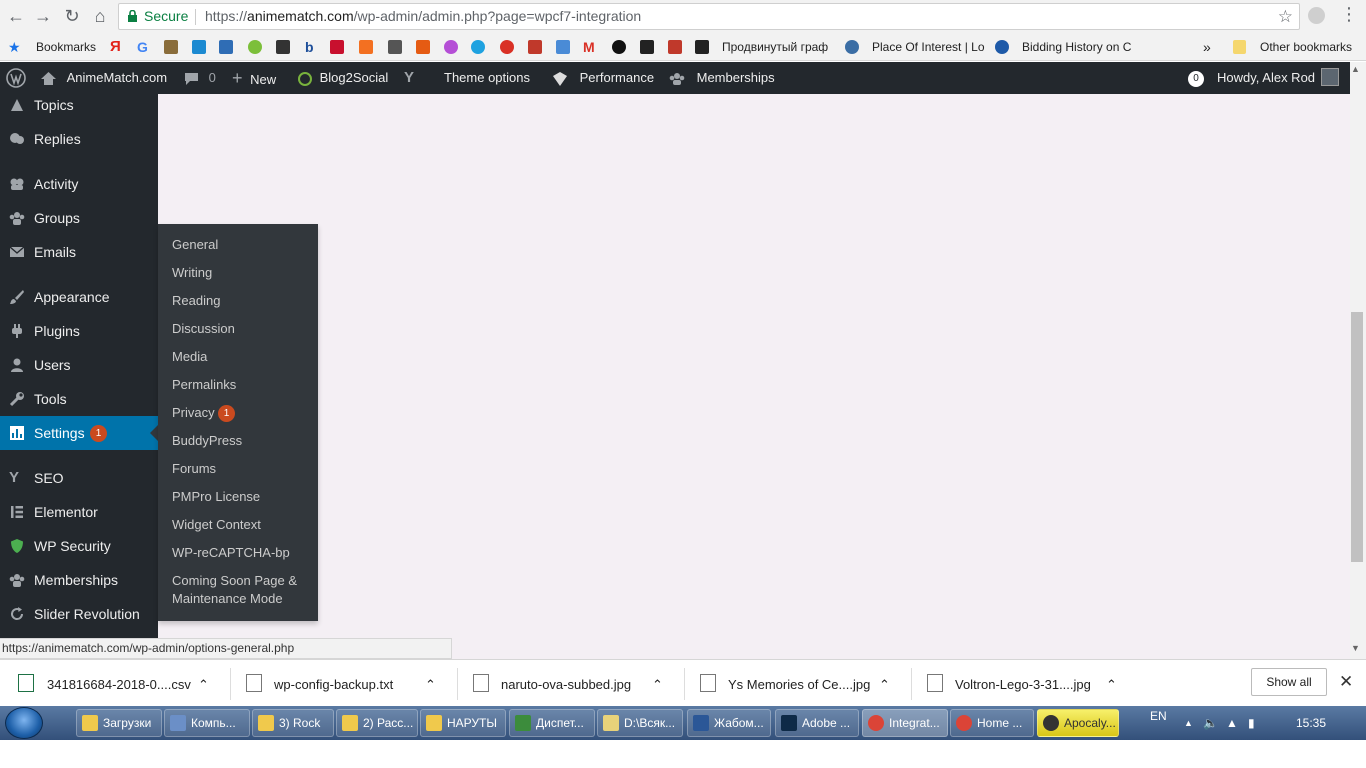 This screenshot has height=768, width=1366. Describe the element at coordinates (507, 47) in the screenshot. I see `copyright-icon` at that location.